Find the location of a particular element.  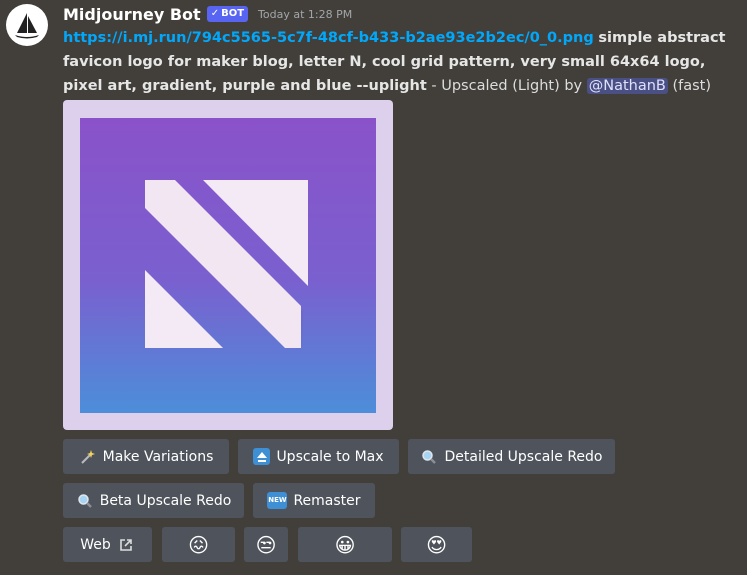

make-variations-button: Make Variations is located at coordinates (146, 456).